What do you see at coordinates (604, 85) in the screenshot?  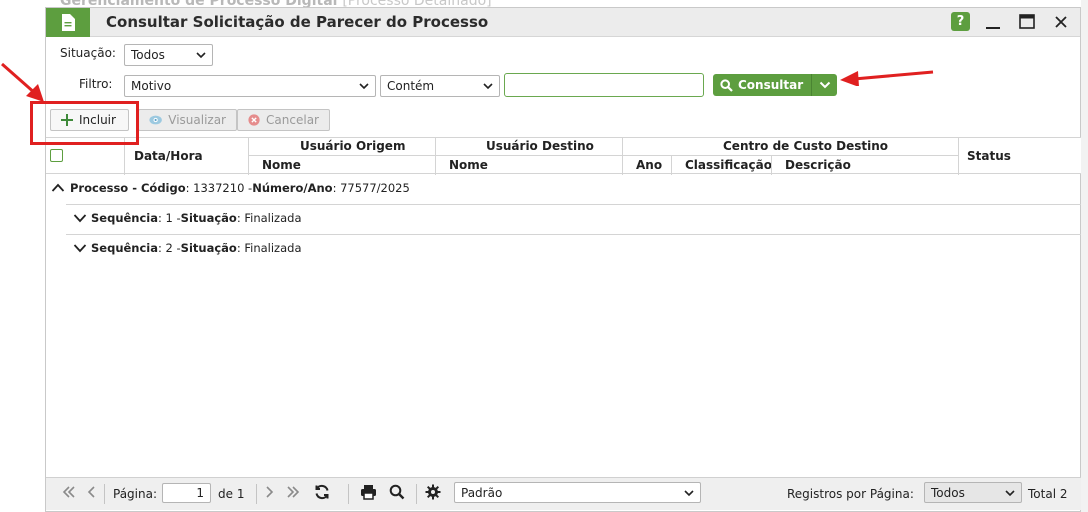 I see `filtro-text-input` at bounding box center [604, 85].